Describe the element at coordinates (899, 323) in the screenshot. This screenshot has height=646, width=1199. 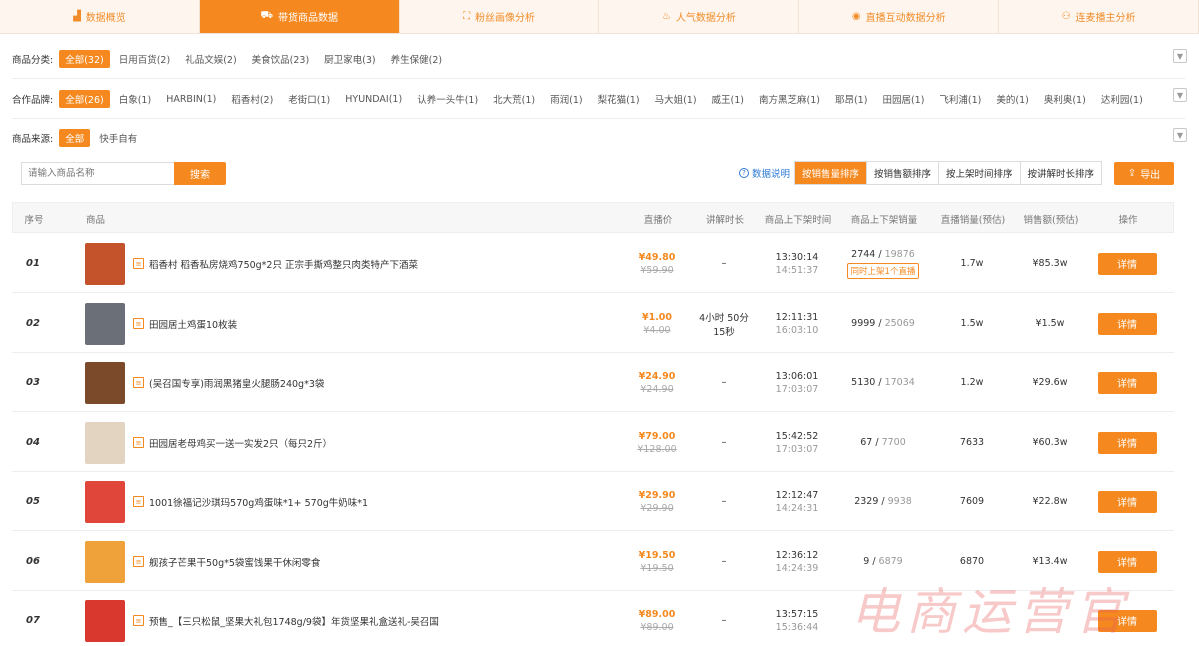
I see `total-count: 25069` at that location.